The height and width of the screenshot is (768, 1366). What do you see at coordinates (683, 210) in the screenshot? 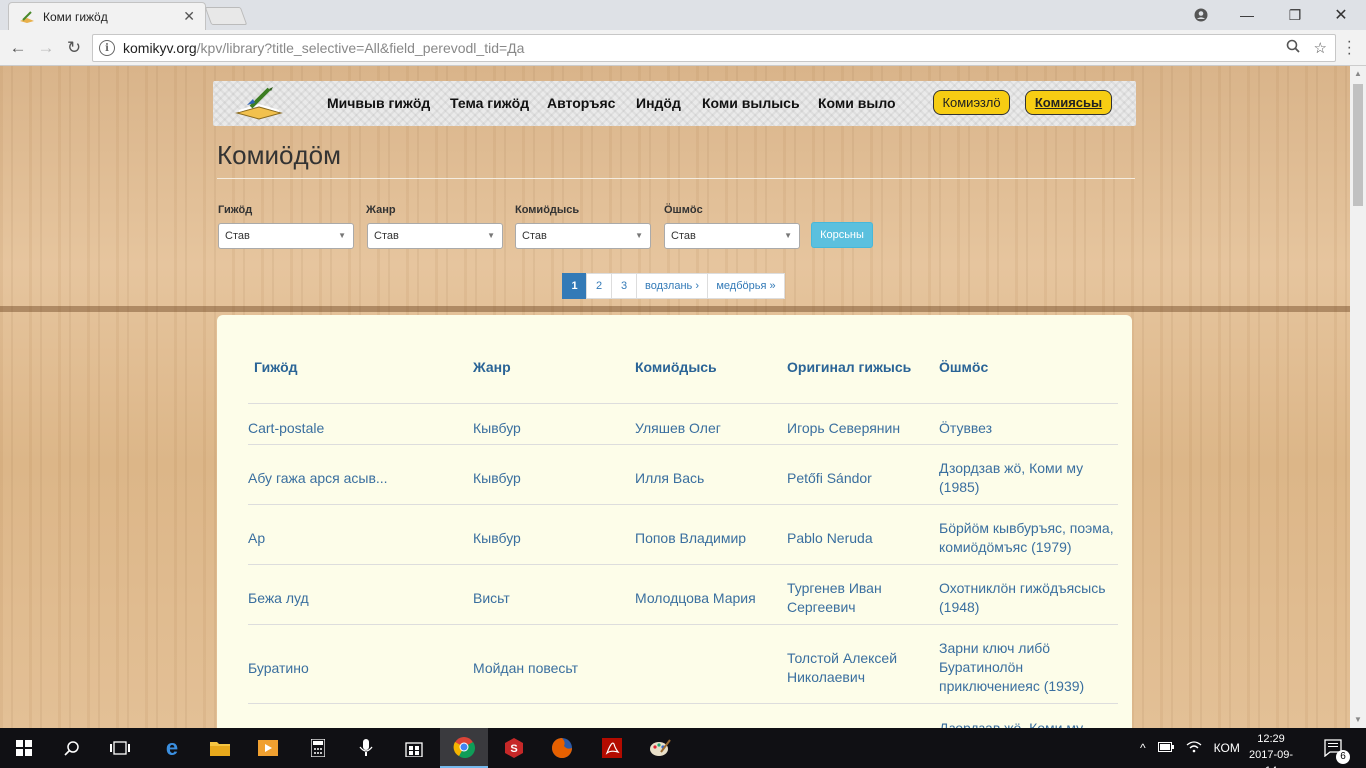
I see `filter-label-source: Ӧшмӧс` at bounding box center [683, 210].